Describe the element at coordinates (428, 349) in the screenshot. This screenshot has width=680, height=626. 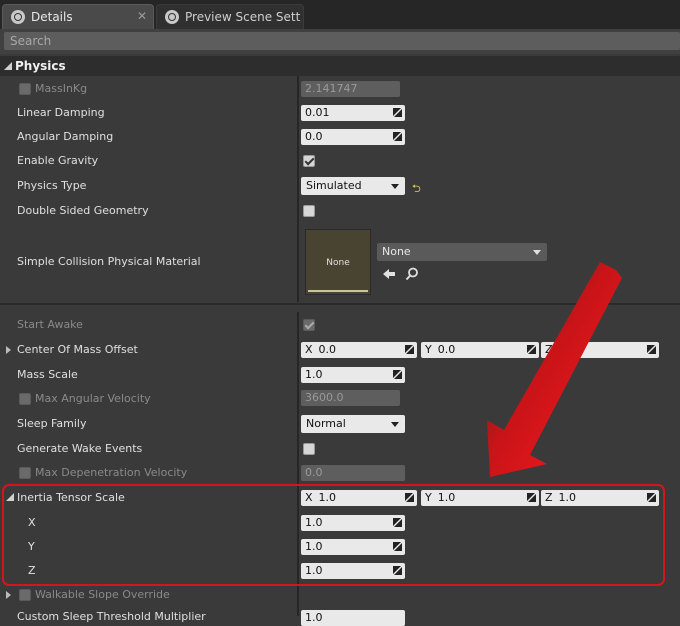
I see `axis-y-label: Y` at that location.